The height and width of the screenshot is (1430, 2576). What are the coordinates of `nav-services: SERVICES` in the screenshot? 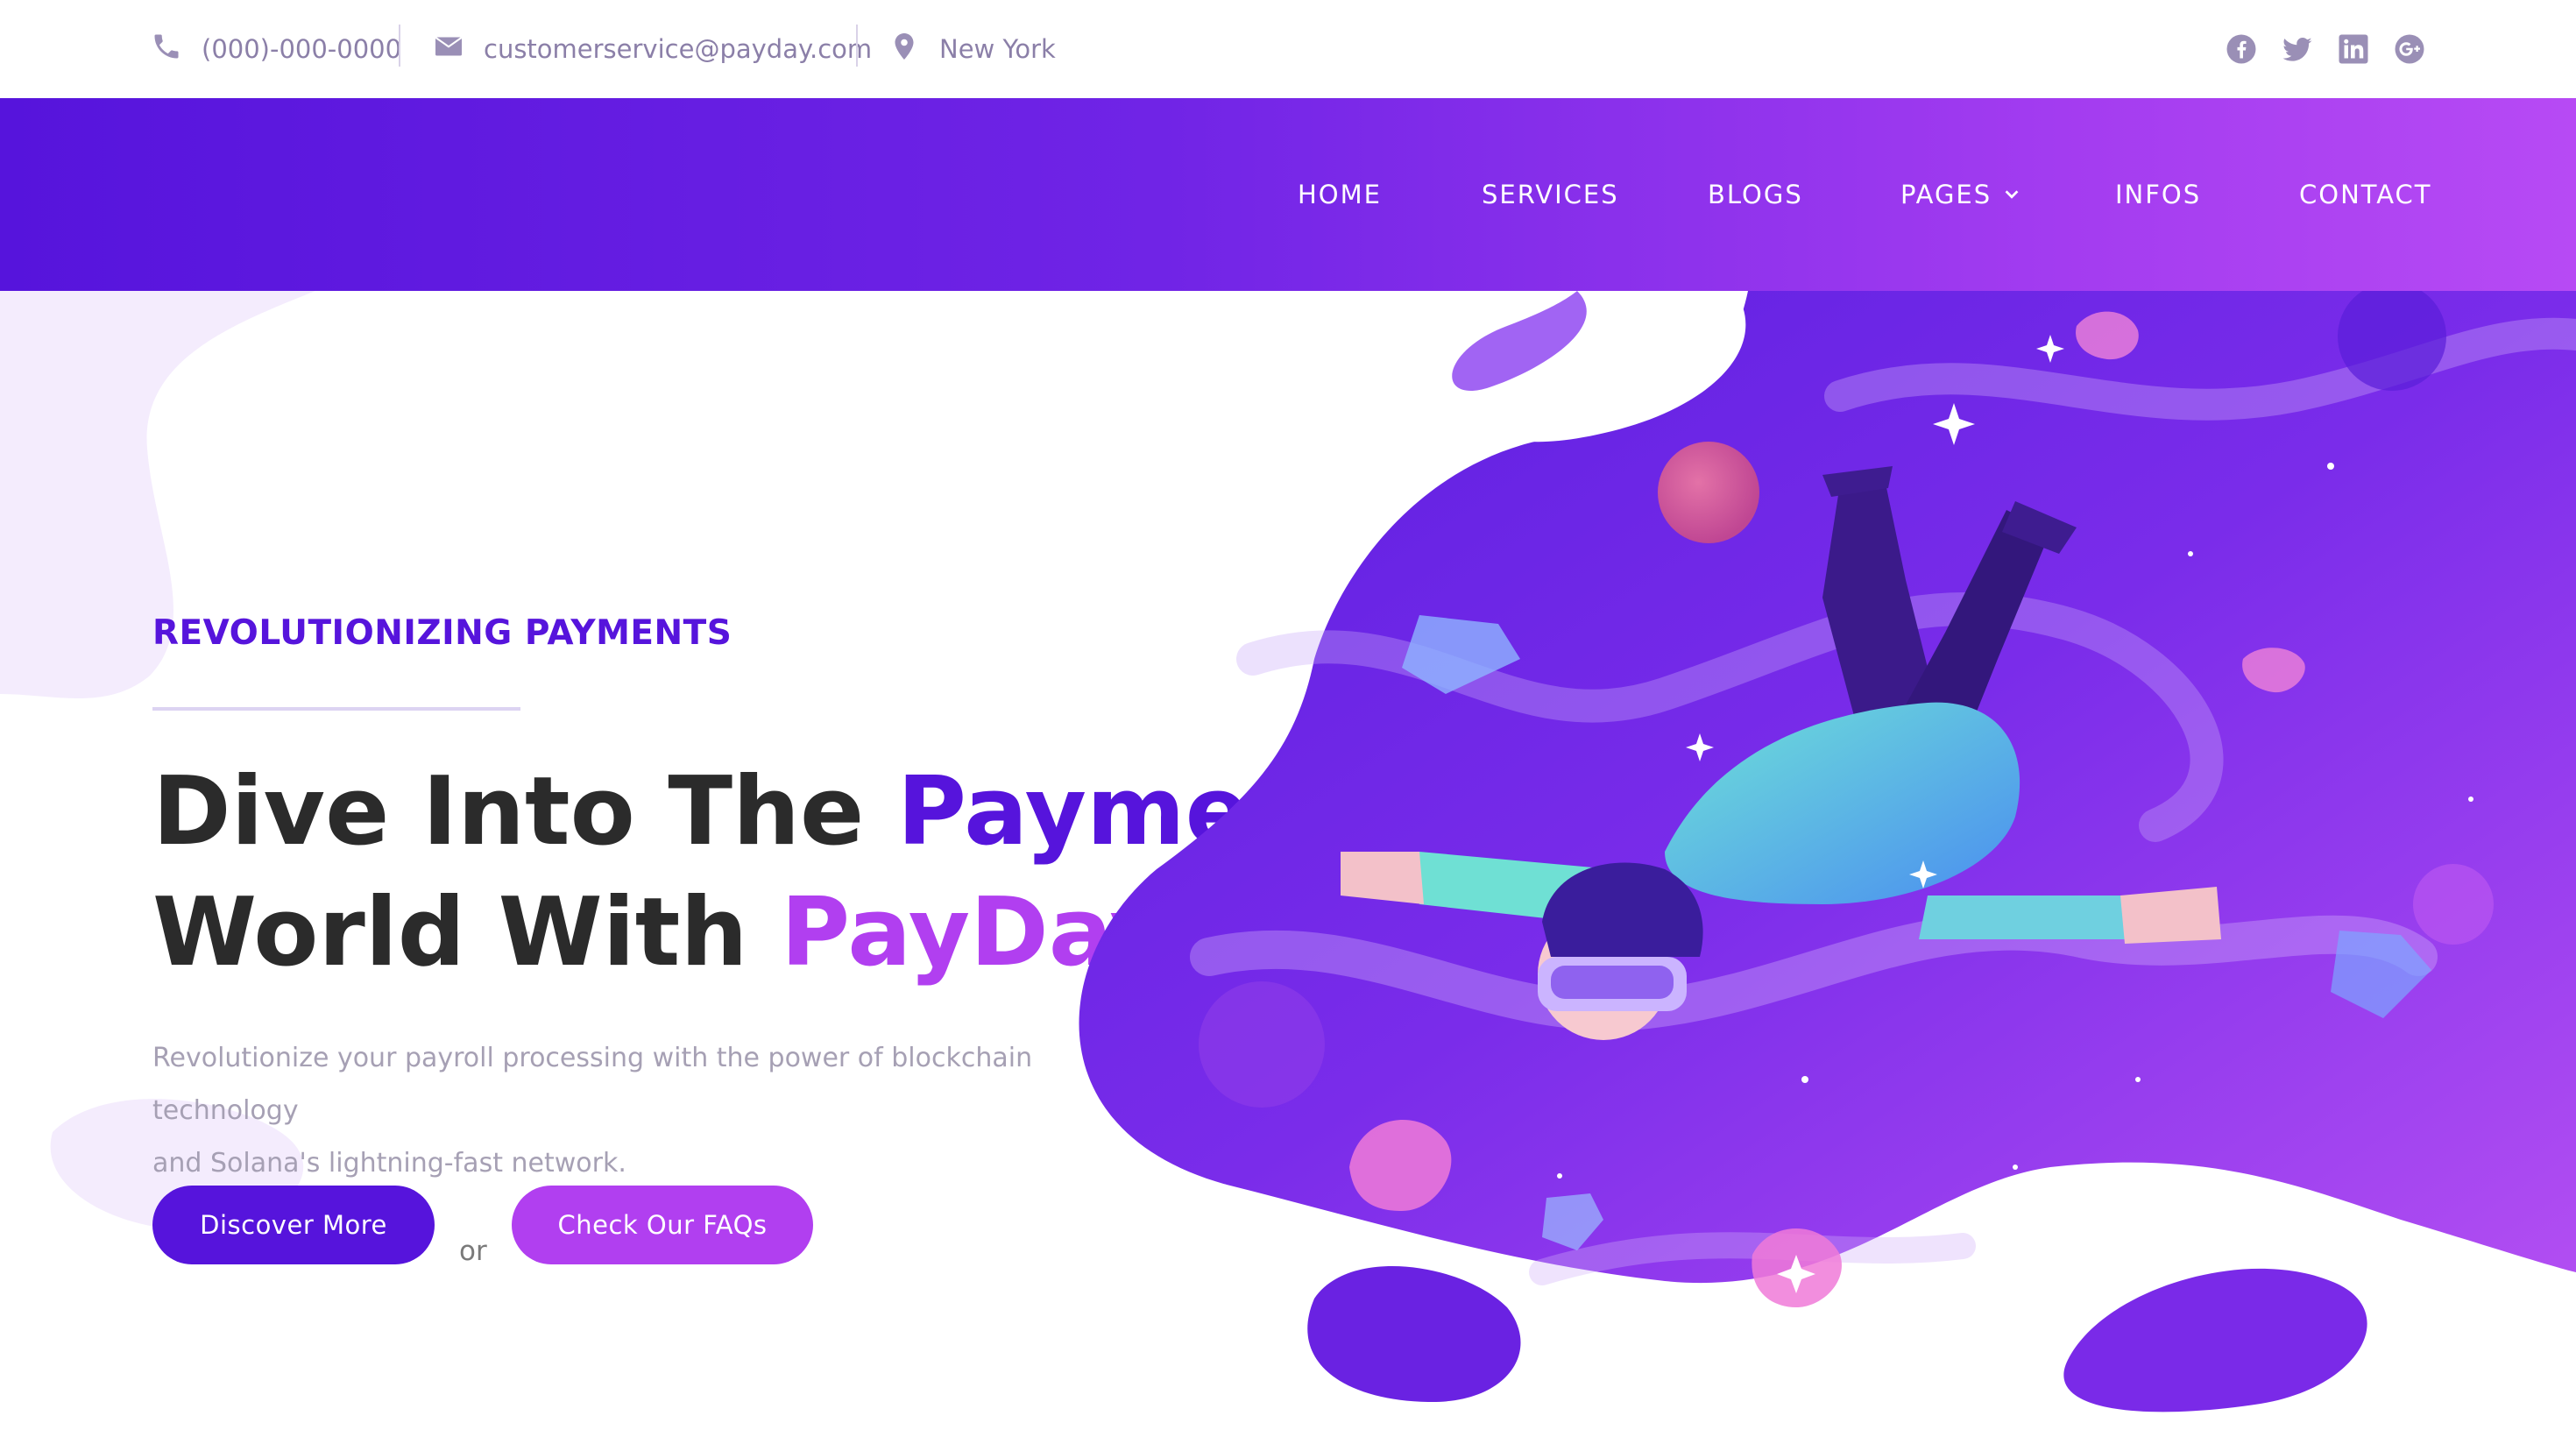 It's located at (1550, 194).